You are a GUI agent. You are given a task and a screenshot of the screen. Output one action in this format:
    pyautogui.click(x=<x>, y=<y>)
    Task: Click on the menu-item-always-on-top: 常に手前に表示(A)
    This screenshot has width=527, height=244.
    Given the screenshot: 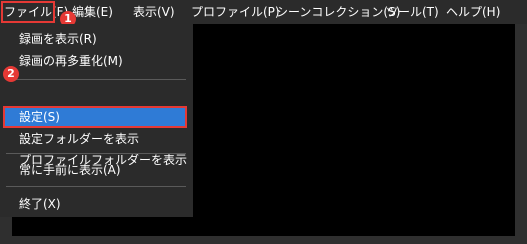 What is the action you would take?
    pyautogui.click(x=70, y=170)
    